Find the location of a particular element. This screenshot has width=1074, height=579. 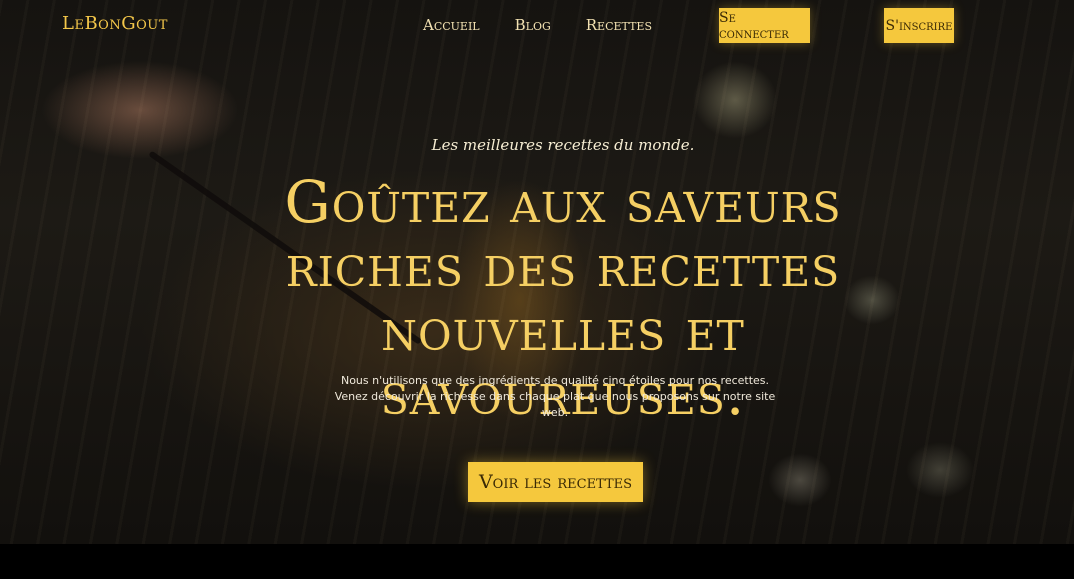

nav-item-accueil: Accueil is located at coordinates (451, 25).